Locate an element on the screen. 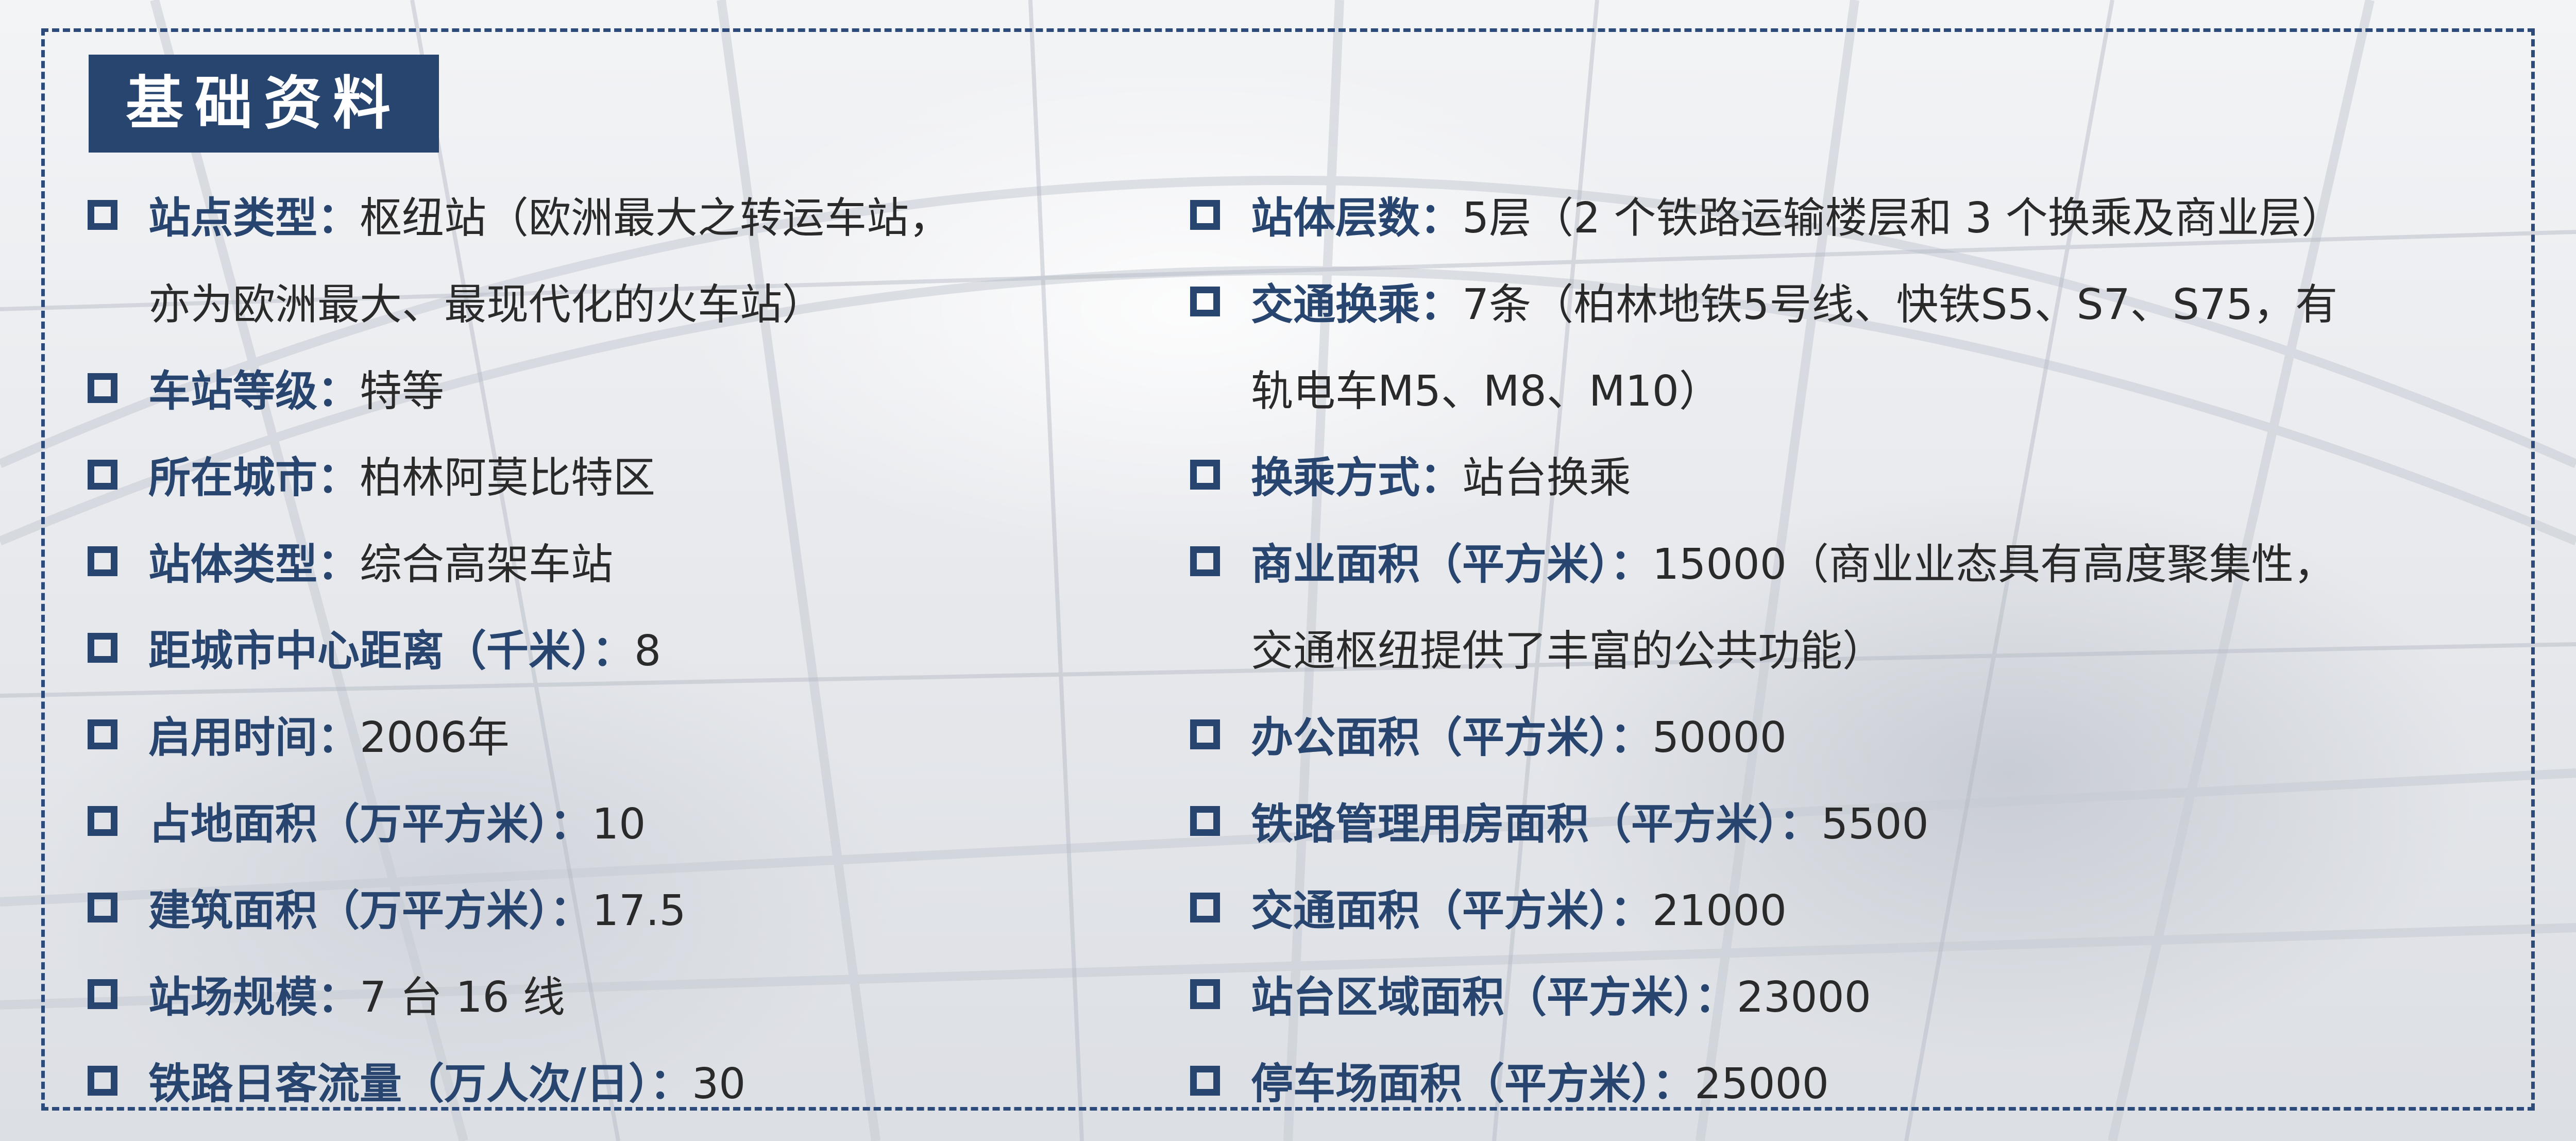  list-item: 换乘方式：站台换乘 is located at coordinates (1865, 479).